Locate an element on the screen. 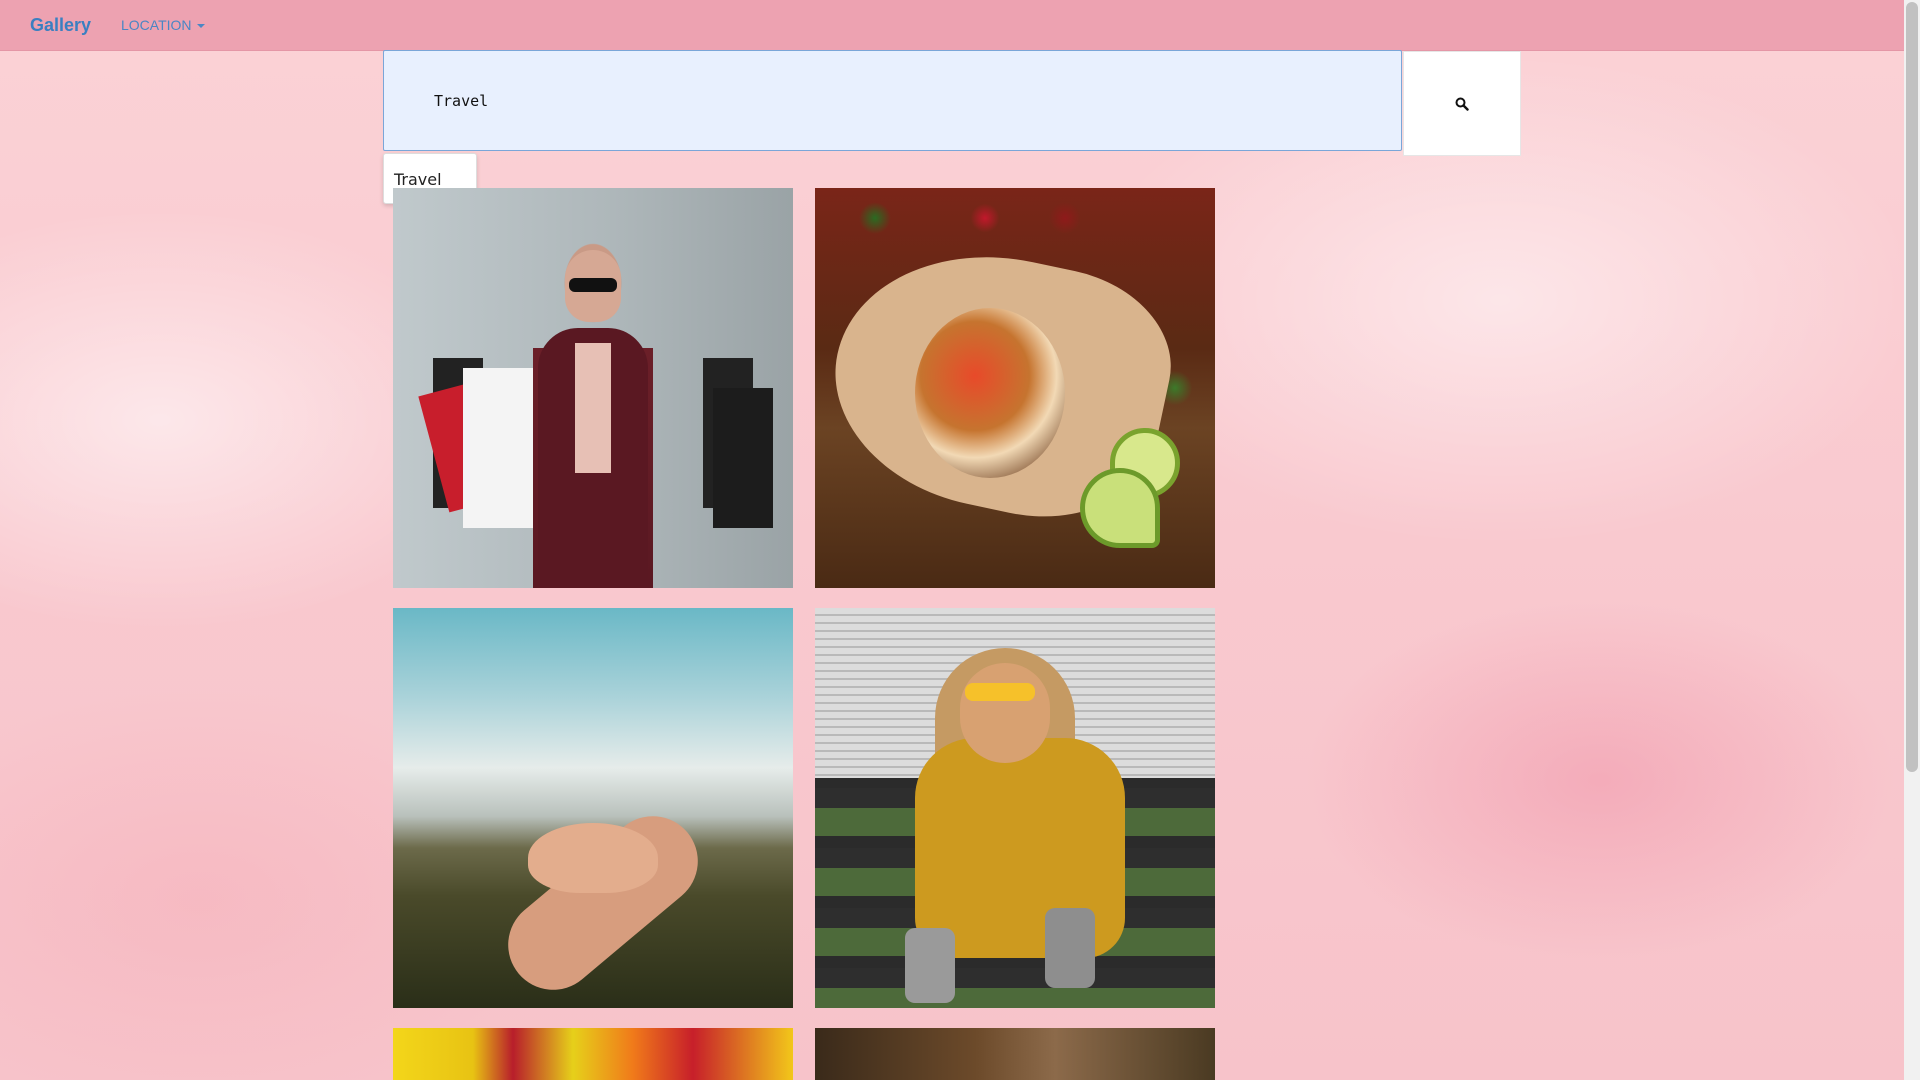 The image size is (1920, 1080). page-scrollbar is located at coordinates (1912, 540).